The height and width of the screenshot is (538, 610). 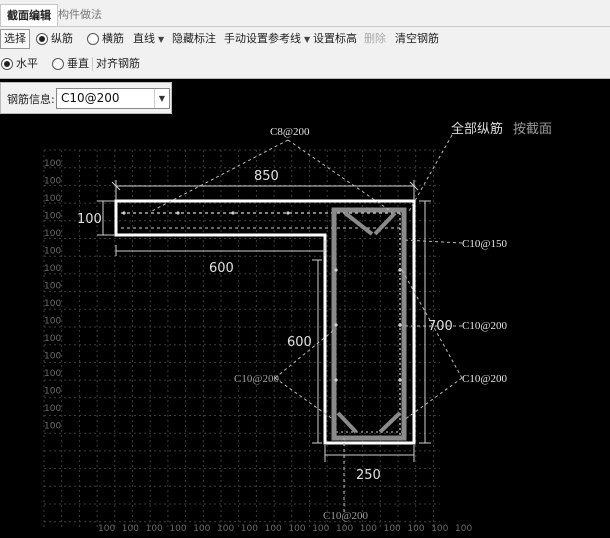 What do you see at coordinates (358, 223) in the screenshot?
I see `stirrup-hook-top-left` at bounding box center [358, 223].